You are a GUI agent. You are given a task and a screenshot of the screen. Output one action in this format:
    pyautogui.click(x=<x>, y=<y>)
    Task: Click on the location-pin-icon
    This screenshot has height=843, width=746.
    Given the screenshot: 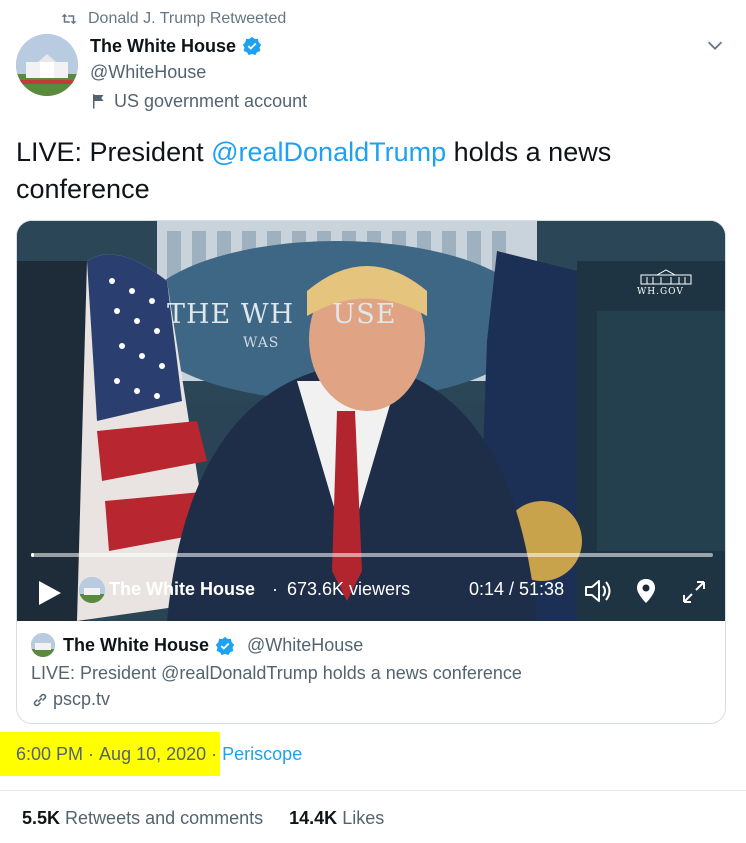 What is the action you would take?
    pyautogui.click(x=646, y=591)
    